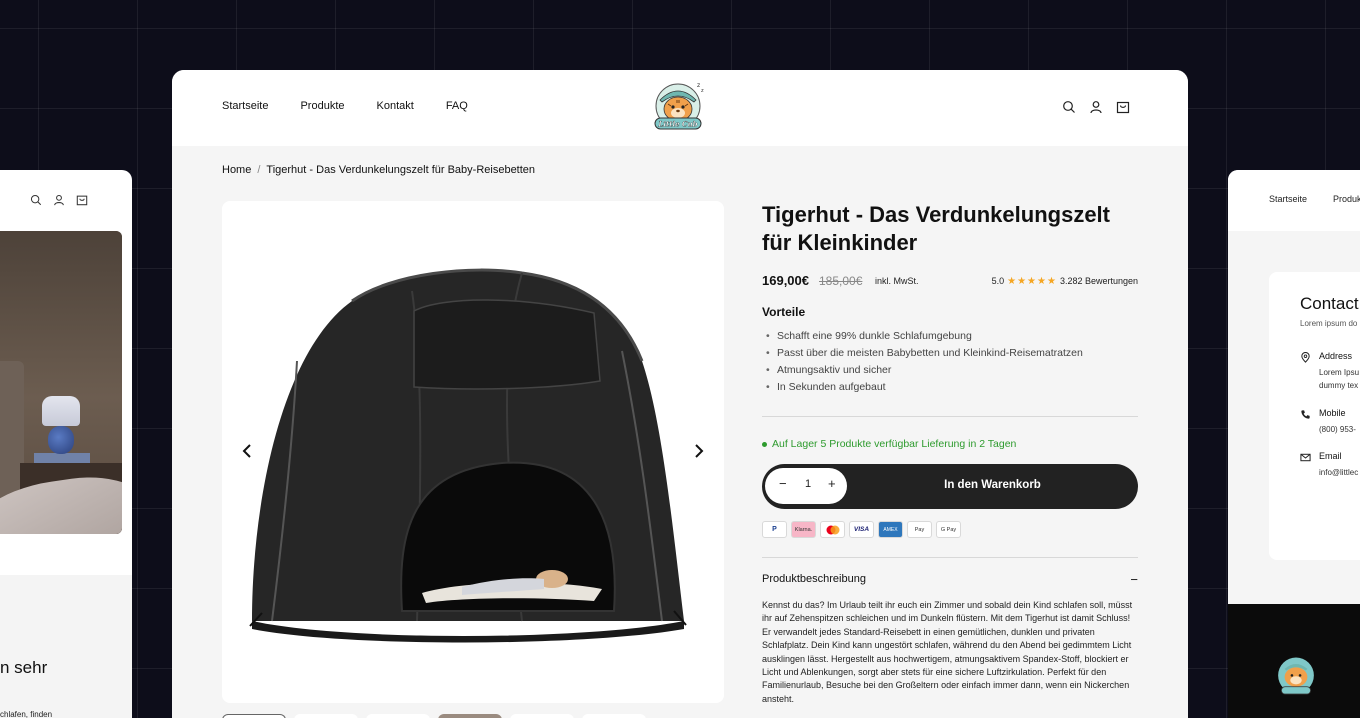 The height and width of the screenshot is (718, 1360). I want to click on klarna-icon: Klarna., so click(803, 529).